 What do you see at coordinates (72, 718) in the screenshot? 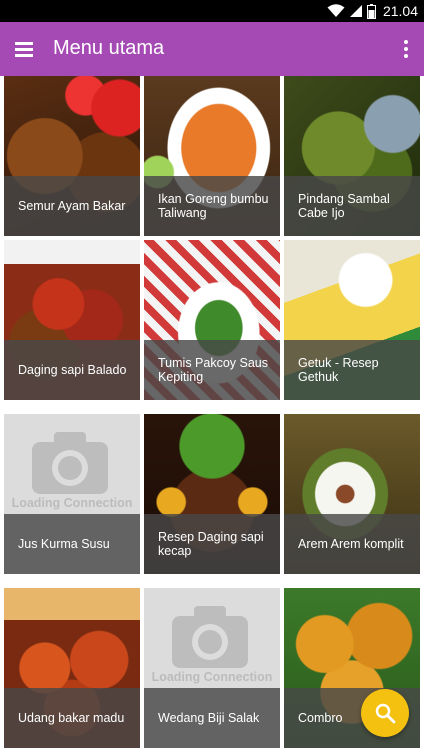
I see `menu-card-label: Udang bakar madu` at bounding box center [72, 718].